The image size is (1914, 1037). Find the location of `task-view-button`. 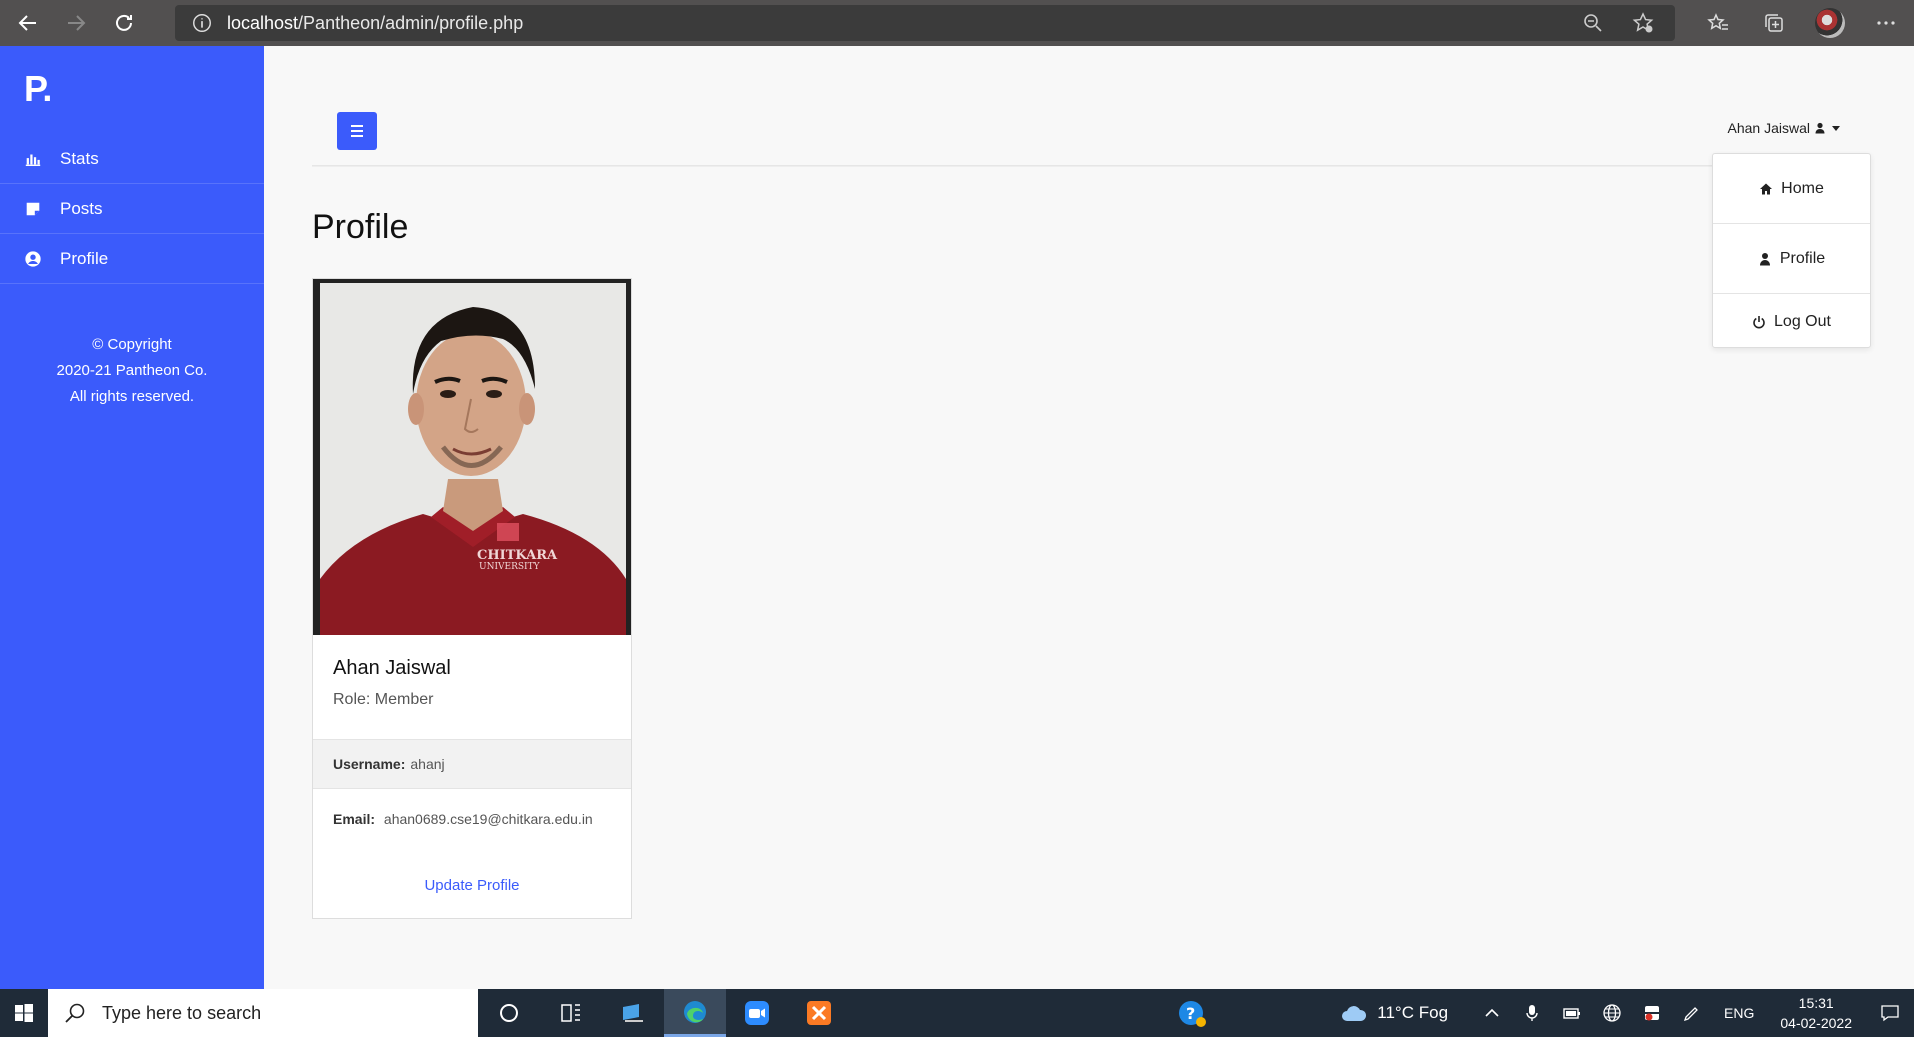

task-view-button is located at coordinates (571, 1013).